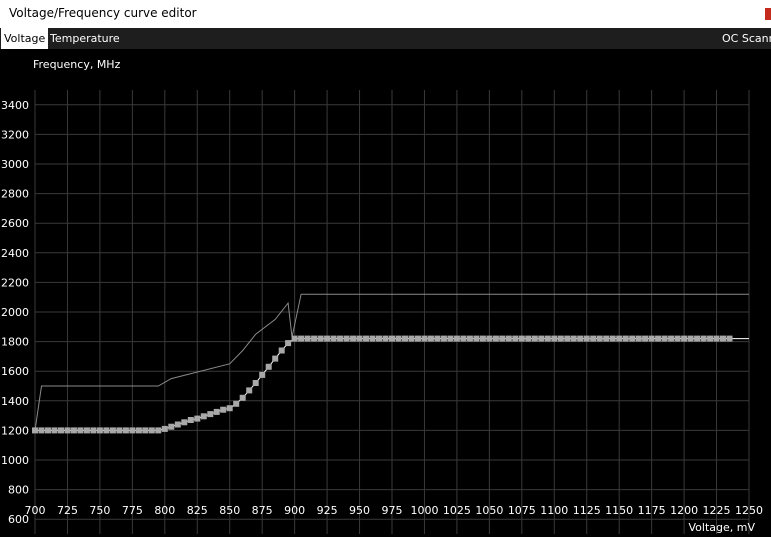 The width and height of the screenshot is (771, 537). What do you see at coordinates (85, 38) in the screenshot?
I see `tab-temperature: Temperature` at bounding box center [85, 38].